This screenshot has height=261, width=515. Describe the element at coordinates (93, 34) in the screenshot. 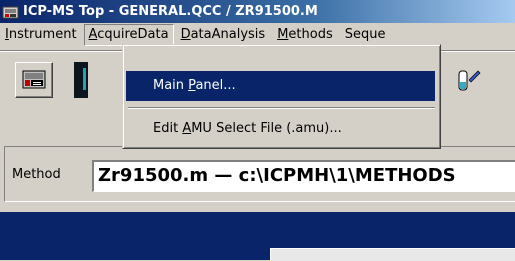

I see `menu-acquiredata-mnemonic: A` at that location.